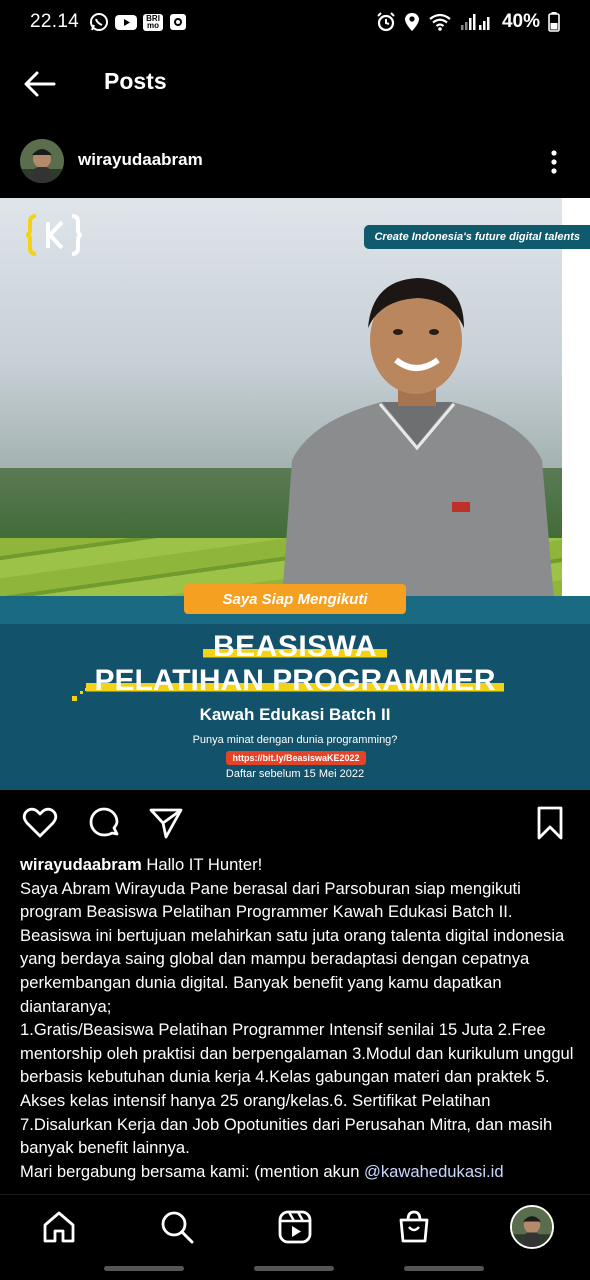  What do you see at coordinates (411, 22) in the screenshot?
I see `location-icon` at bounding box center [411, 22].